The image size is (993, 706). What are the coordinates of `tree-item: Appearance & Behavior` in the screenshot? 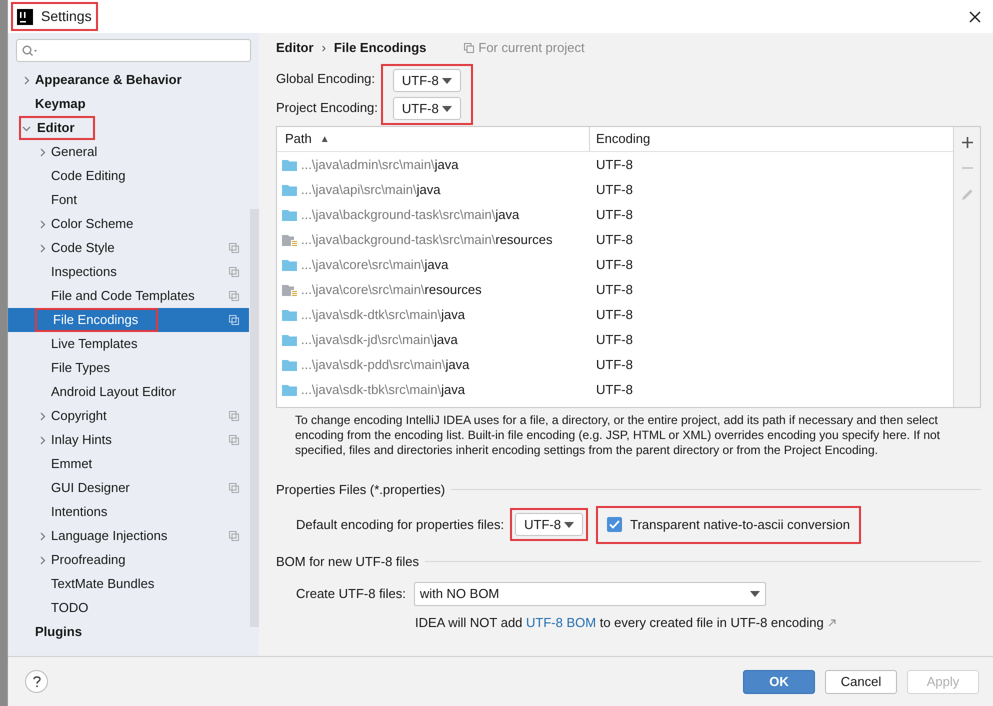 It's located at (128, 80).